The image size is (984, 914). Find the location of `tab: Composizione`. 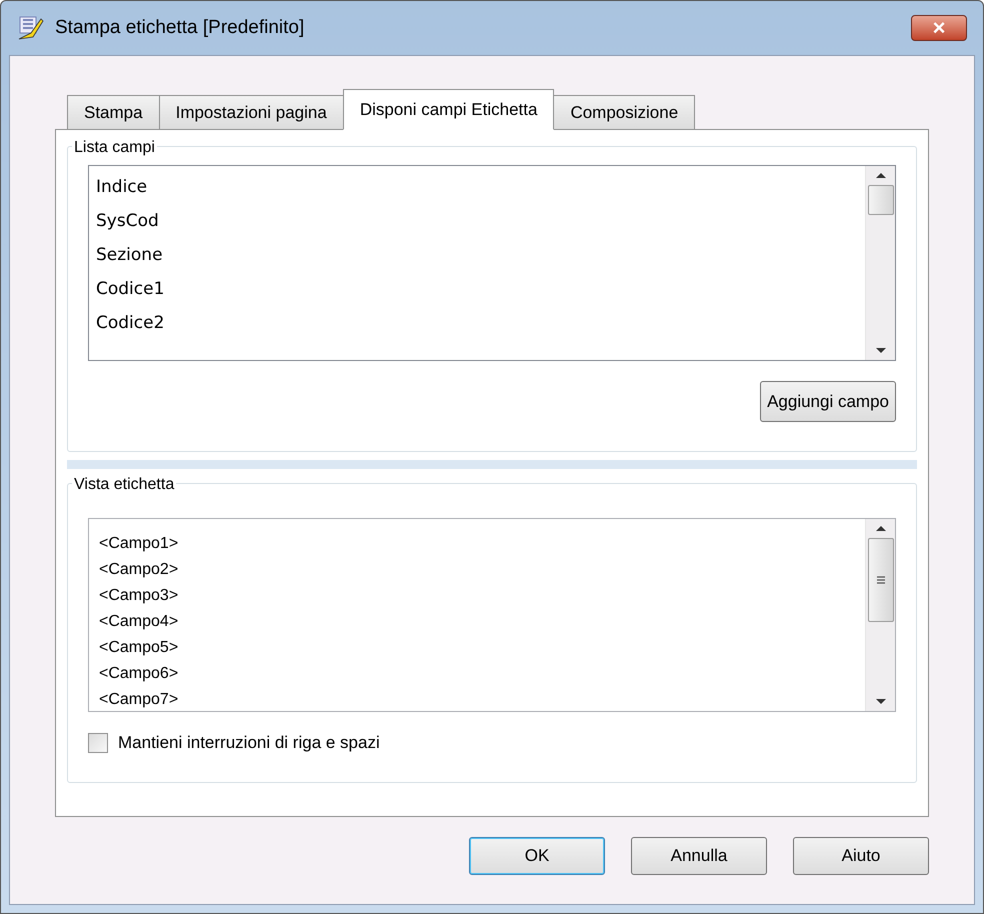

tab: Composizione is located at coordinates (624, 112).